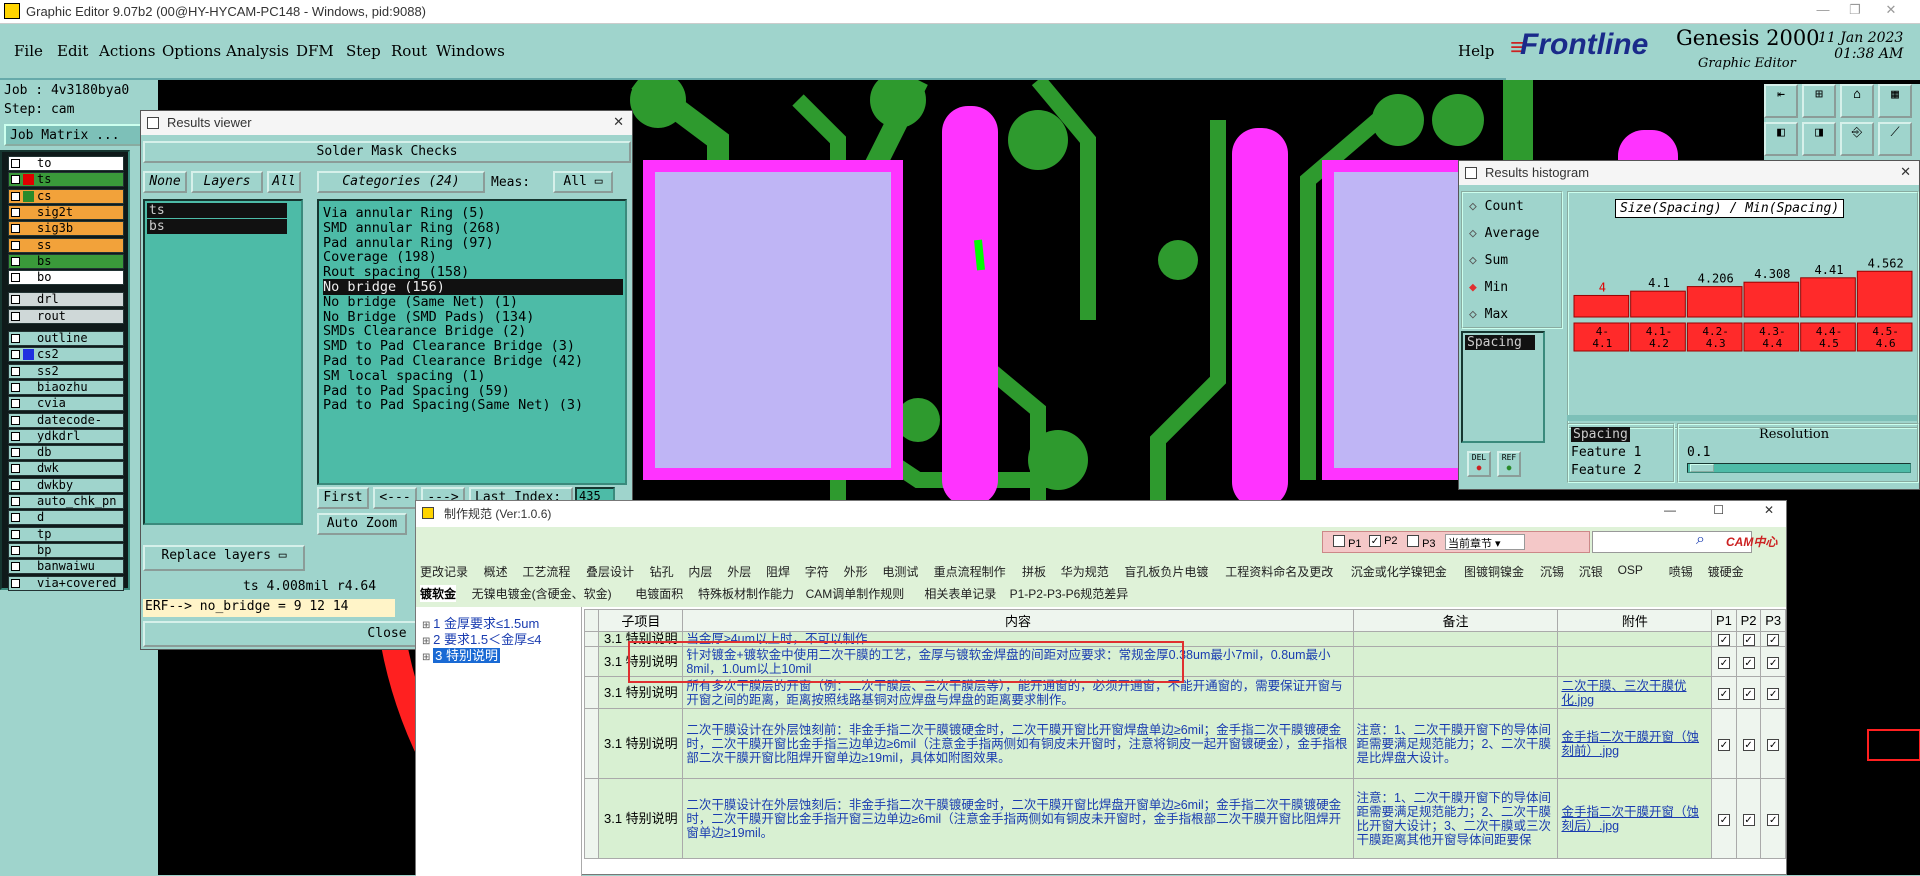  What do you see at coordinates (473, 287) in the screenshot?
I see `category-item: No bridge (156)` at bounding box center [473, 287].